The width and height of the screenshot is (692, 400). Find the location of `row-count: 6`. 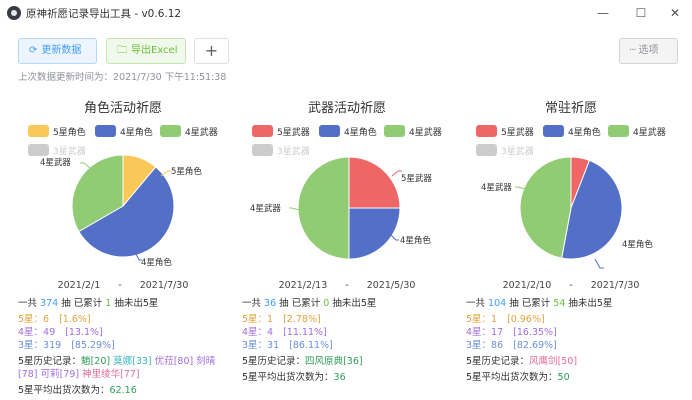

row-count: 6 is located at coordinates (46, 319).